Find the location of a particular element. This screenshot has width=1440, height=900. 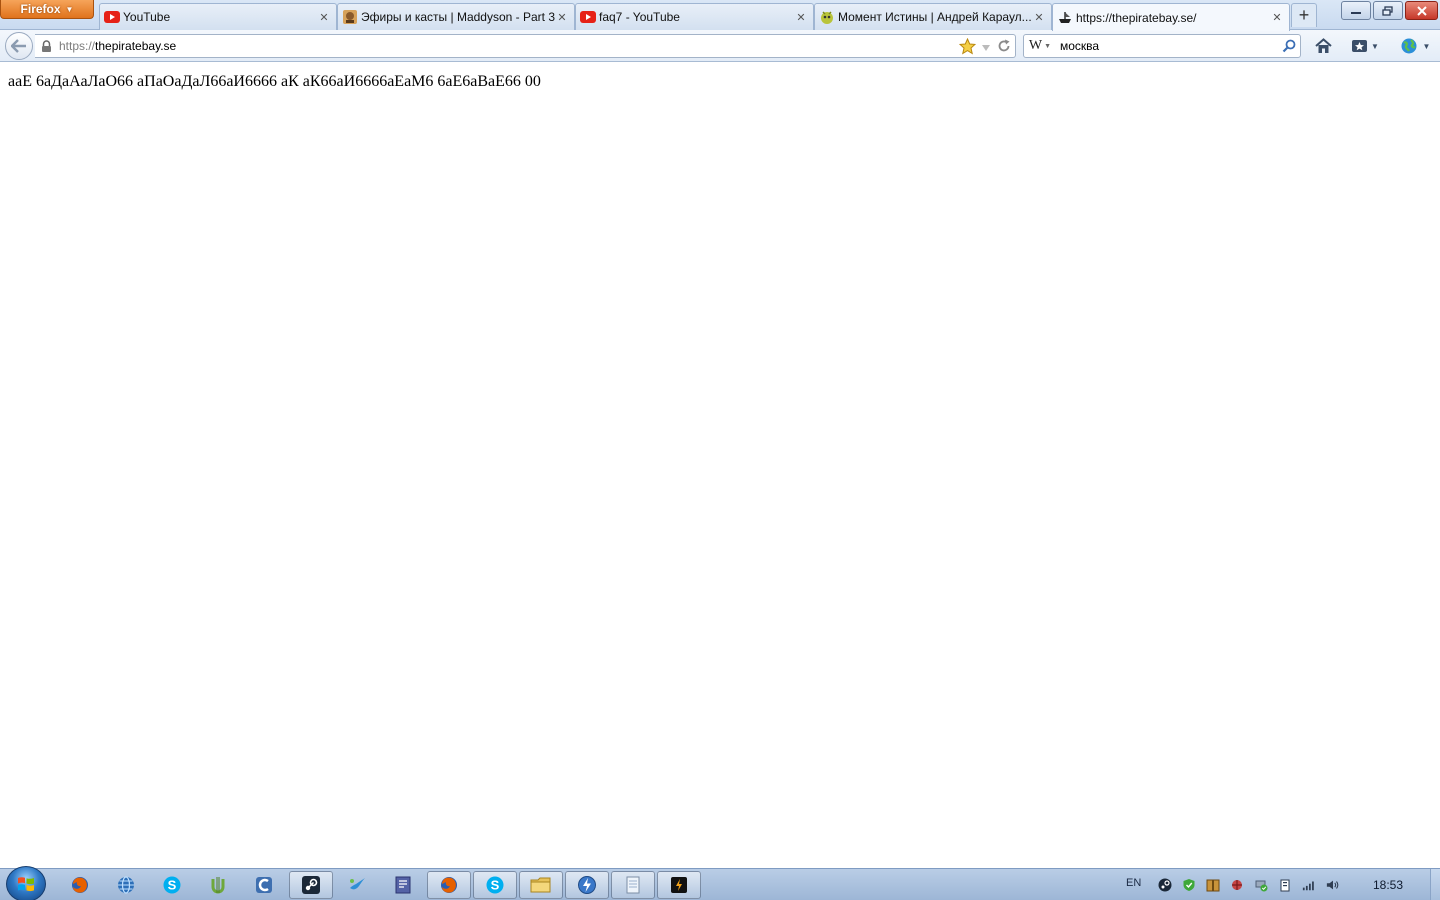

minimize-button is located at coordinates (1356, 10).